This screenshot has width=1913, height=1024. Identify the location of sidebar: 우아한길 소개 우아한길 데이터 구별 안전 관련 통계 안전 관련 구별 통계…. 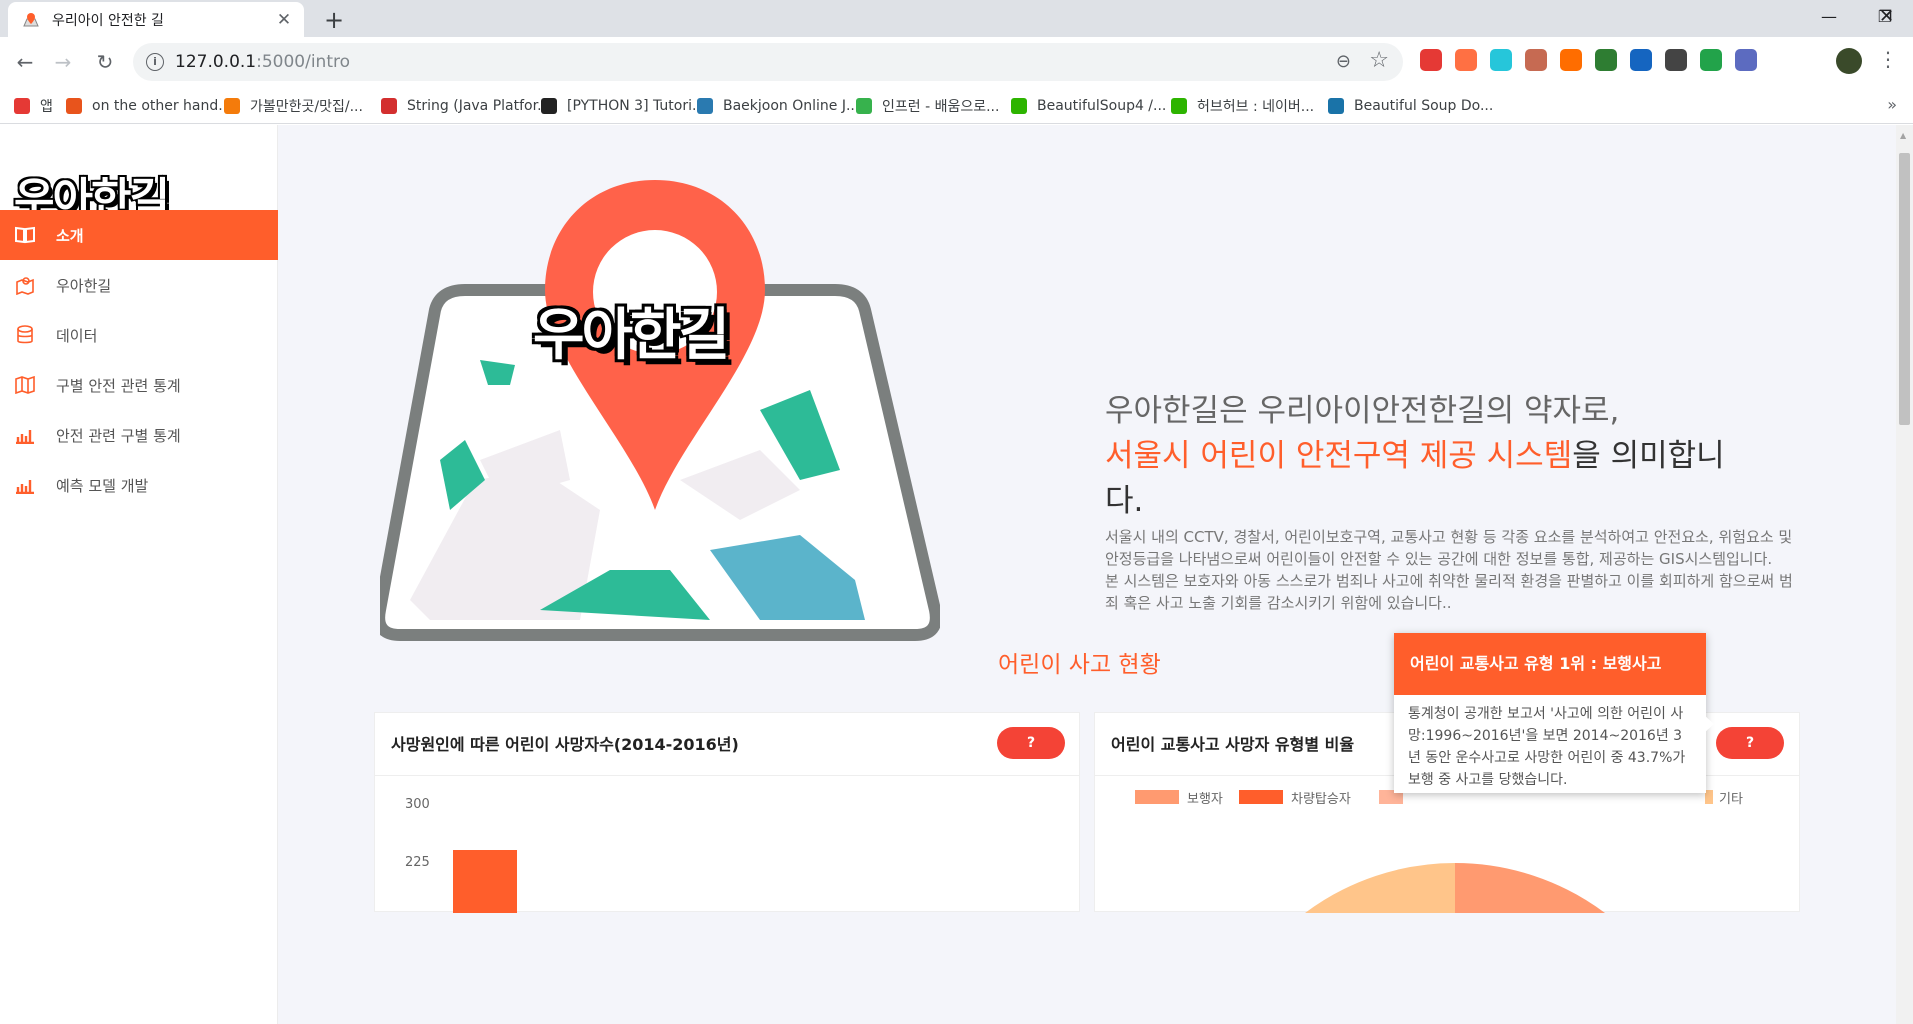
(139, 574).